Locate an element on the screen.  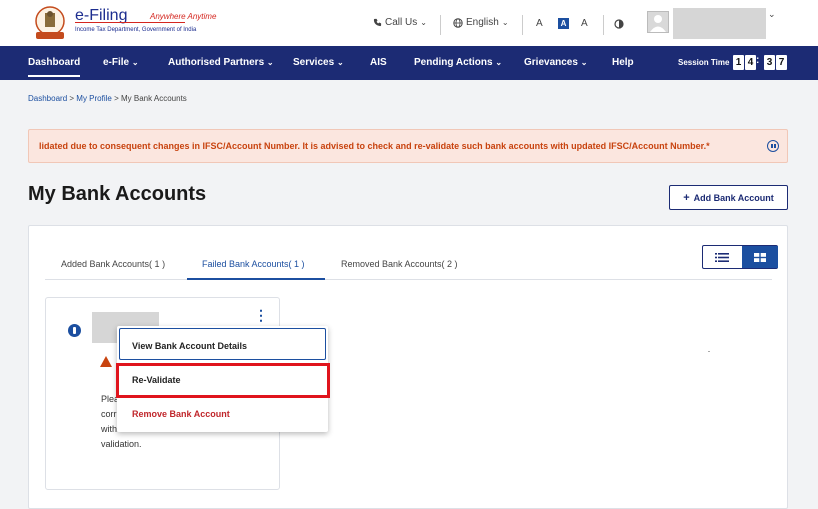
nav-services: Services ⌄ is located at coordinates (318, 63).